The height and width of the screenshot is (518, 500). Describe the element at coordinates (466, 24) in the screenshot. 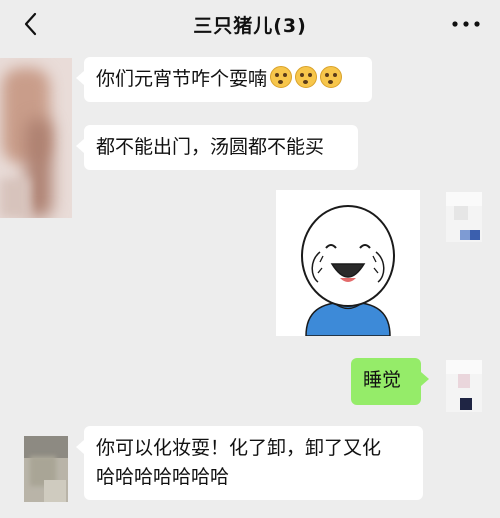

I see `more-dots-icon` at that location.